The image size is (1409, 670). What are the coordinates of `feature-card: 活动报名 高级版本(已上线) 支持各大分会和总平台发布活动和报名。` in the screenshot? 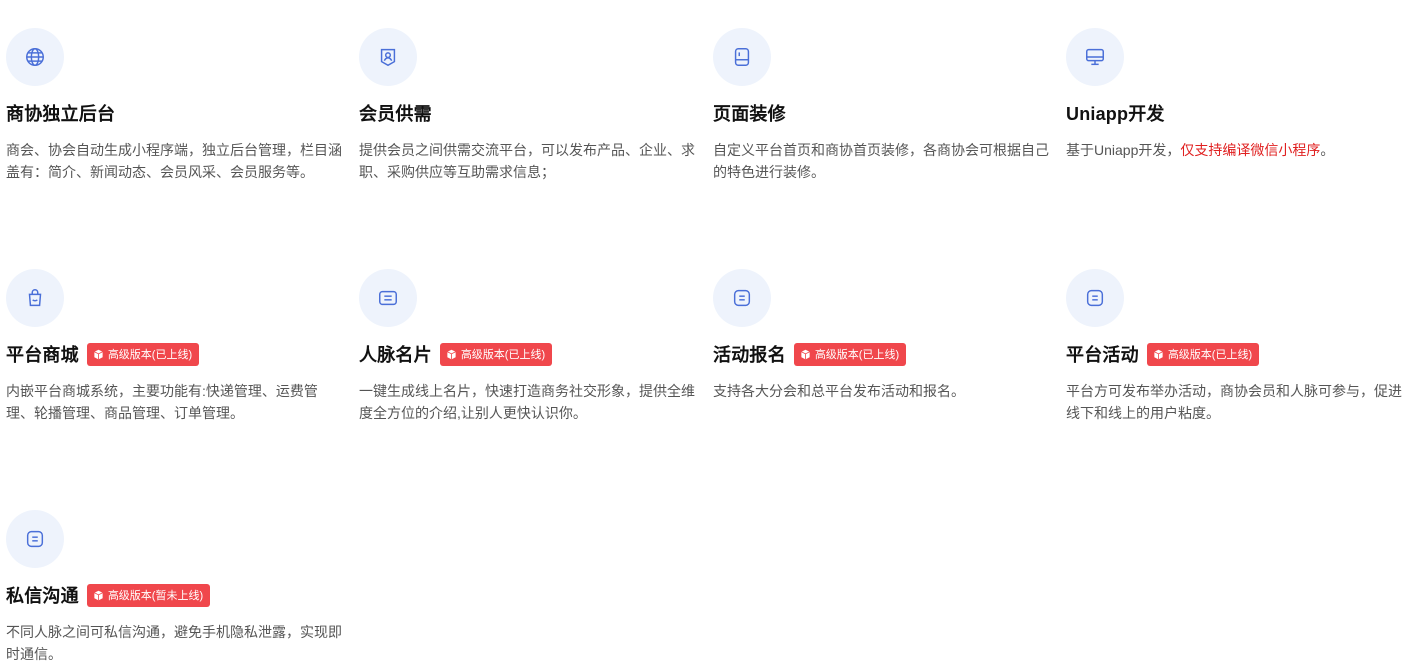 It's located at (881, 335).